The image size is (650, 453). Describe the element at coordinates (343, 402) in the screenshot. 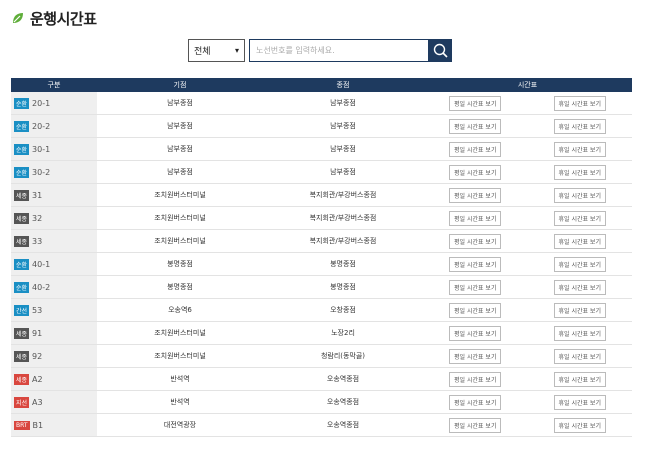

I see `end-stop: 오송역종점` at that location.